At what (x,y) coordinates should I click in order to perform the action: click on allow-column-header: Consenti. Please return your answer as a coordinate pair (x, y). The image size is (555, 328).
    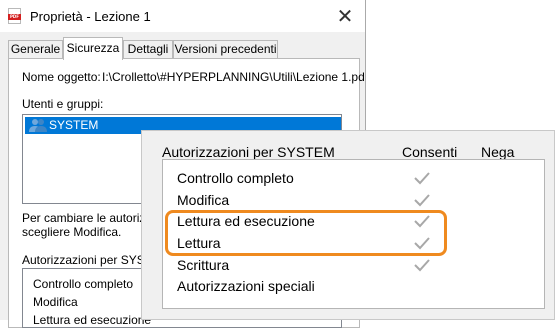
    Looking at the image, I should click on (430, 152).